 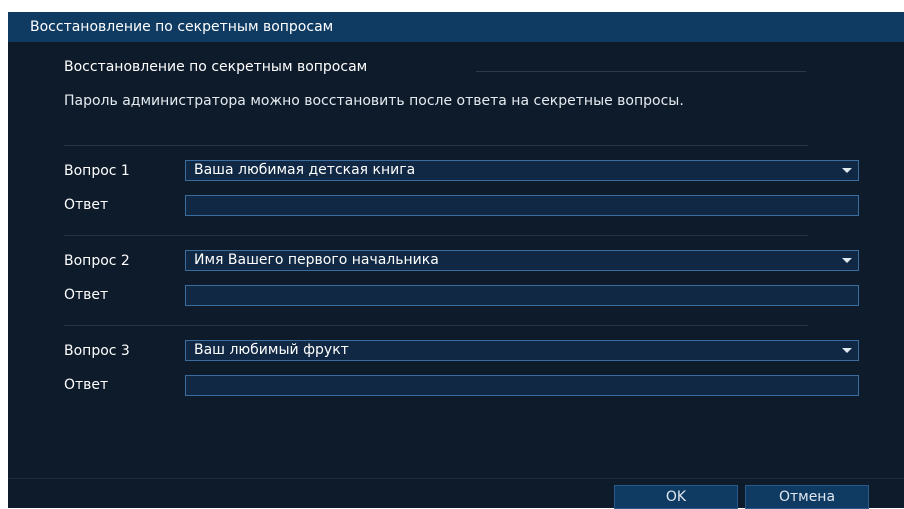 What do you see at coordinates (305, 170) in the screenshot?
I see `question-1-selected-value: Ваша любимая детская книга` at bounding box center [305, 170].